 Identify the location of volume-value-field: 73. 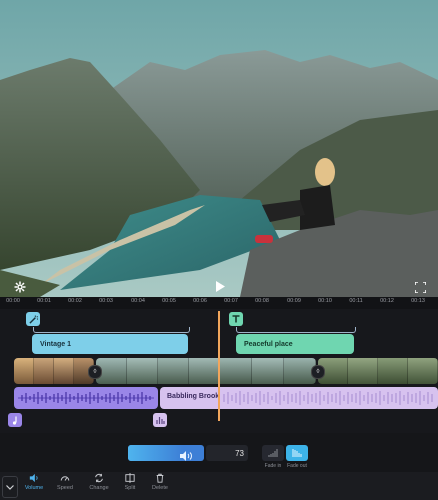
(227, 453).